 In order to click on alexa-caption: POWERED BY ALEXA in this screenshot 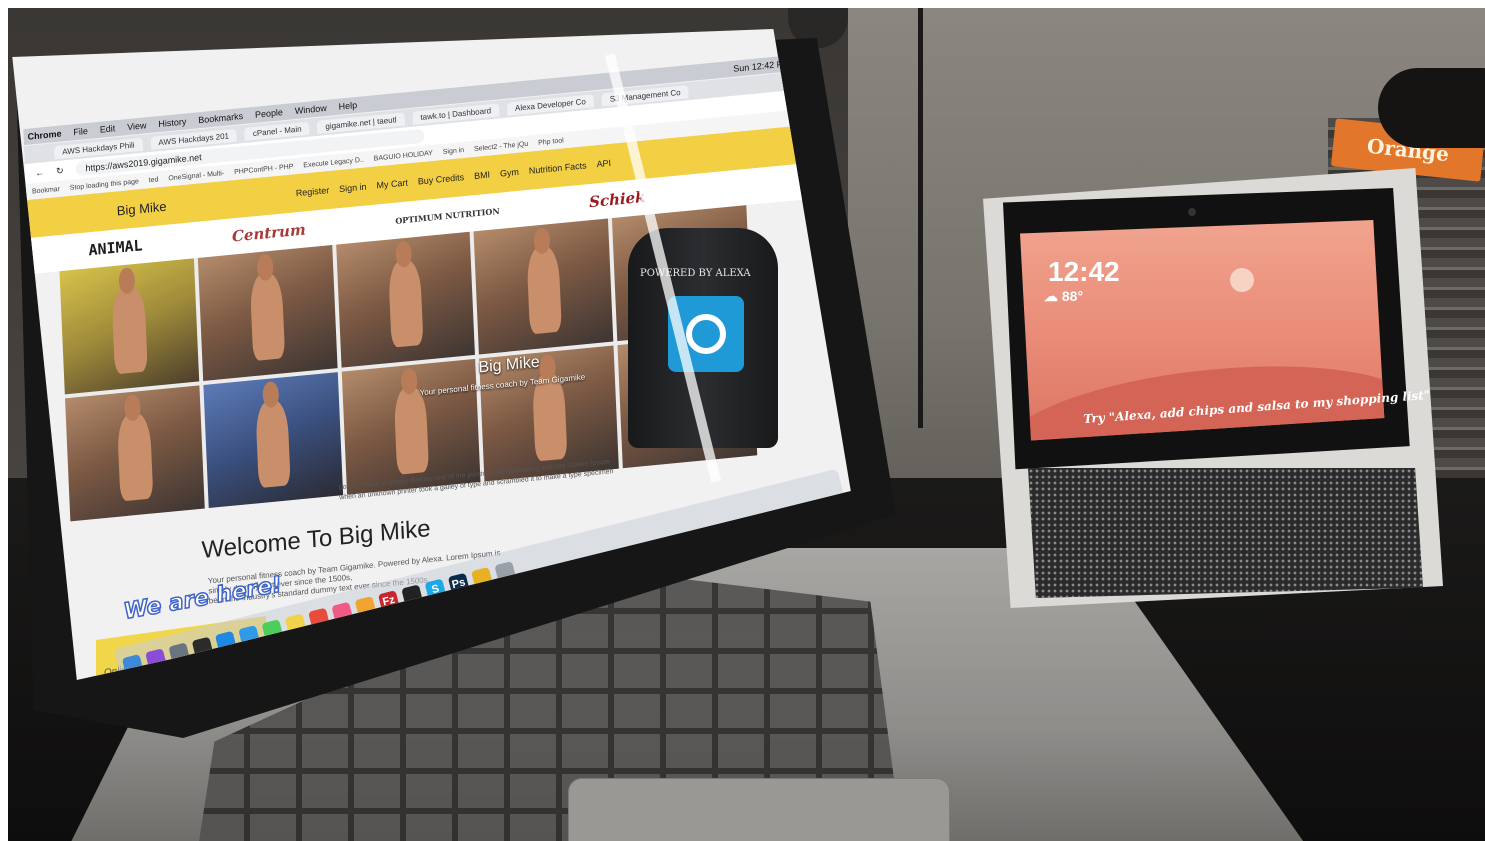, I will do `click(695, 273)`.